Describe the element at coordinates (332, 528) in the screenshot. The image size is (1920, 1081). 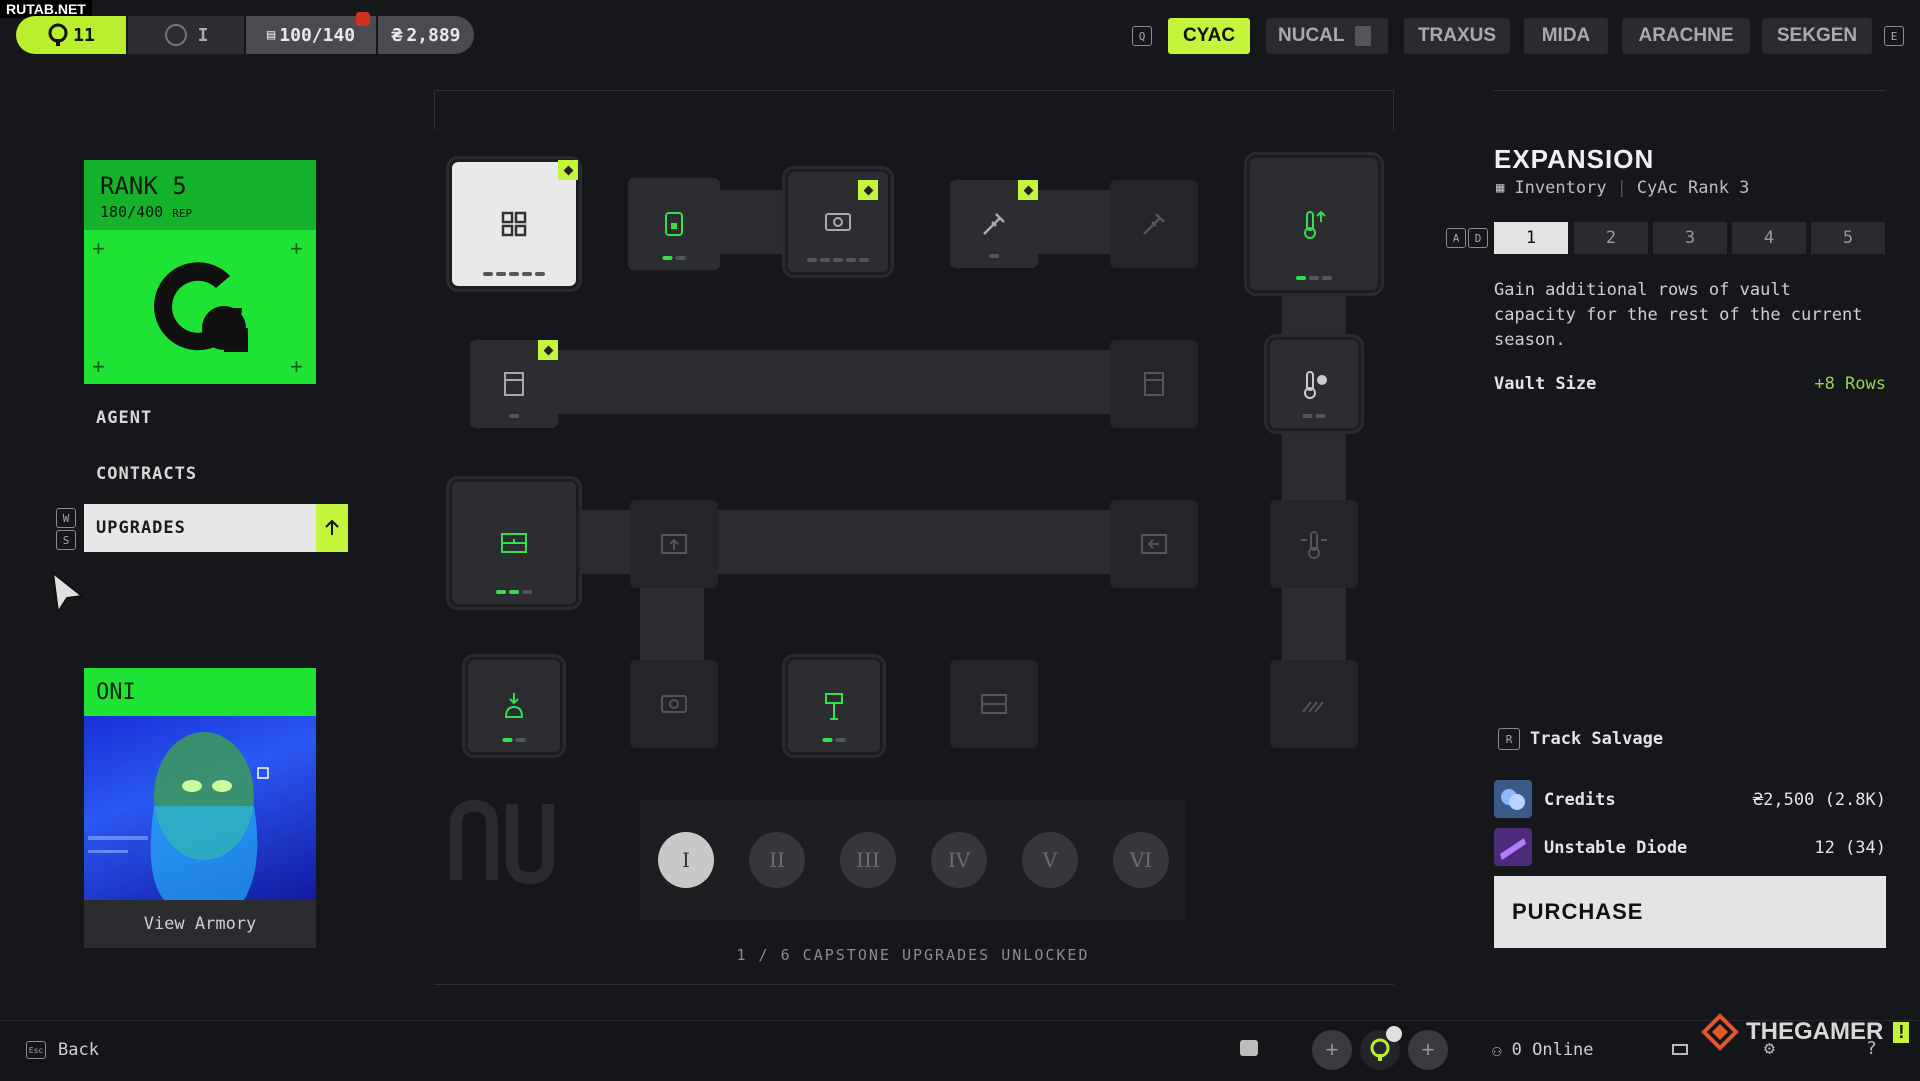
I see `upgrades-arrow-icon` at that location.